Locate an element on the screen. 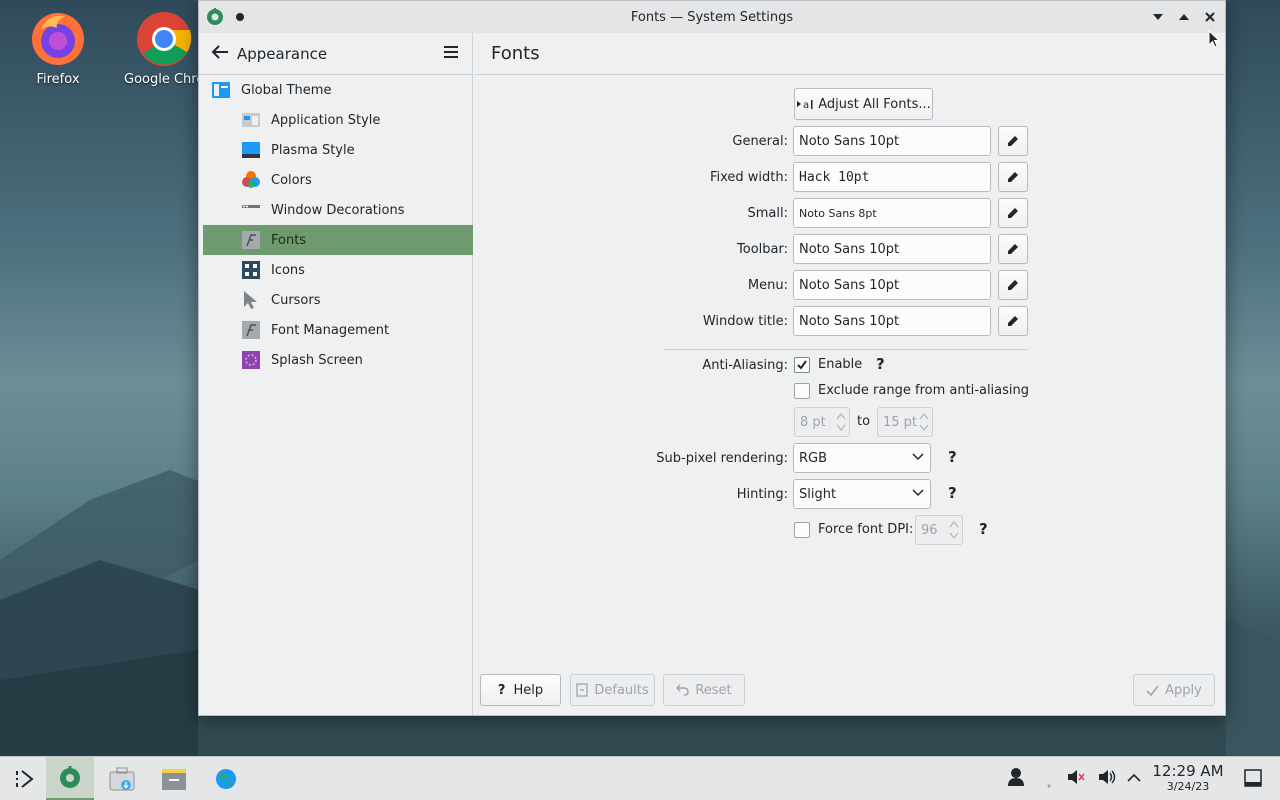 This screenshot has height=800, width=1280. force-dpi-checkbox is located at coordinates (802, 530).